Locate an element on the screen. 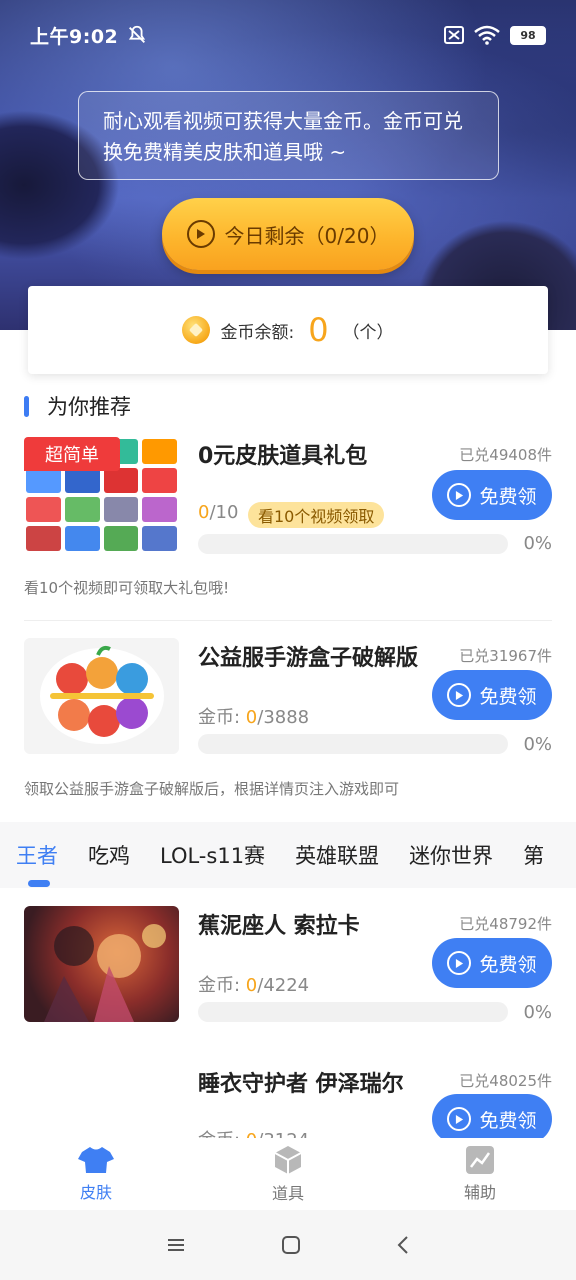 This screenshot has height=1280, width=576. status-icons: 98 is located at coordinates (495, 35).